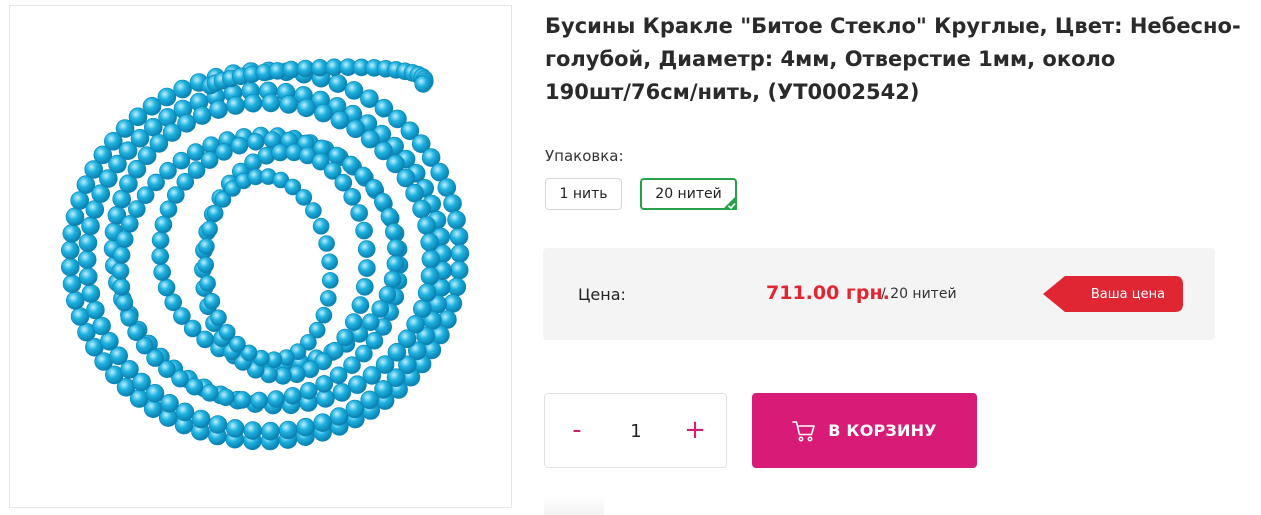 This screenshot has height=515, width=1261. Describe the element at coordinates (574, 505) in the screenshot. I see `divider-shadow` at that location.